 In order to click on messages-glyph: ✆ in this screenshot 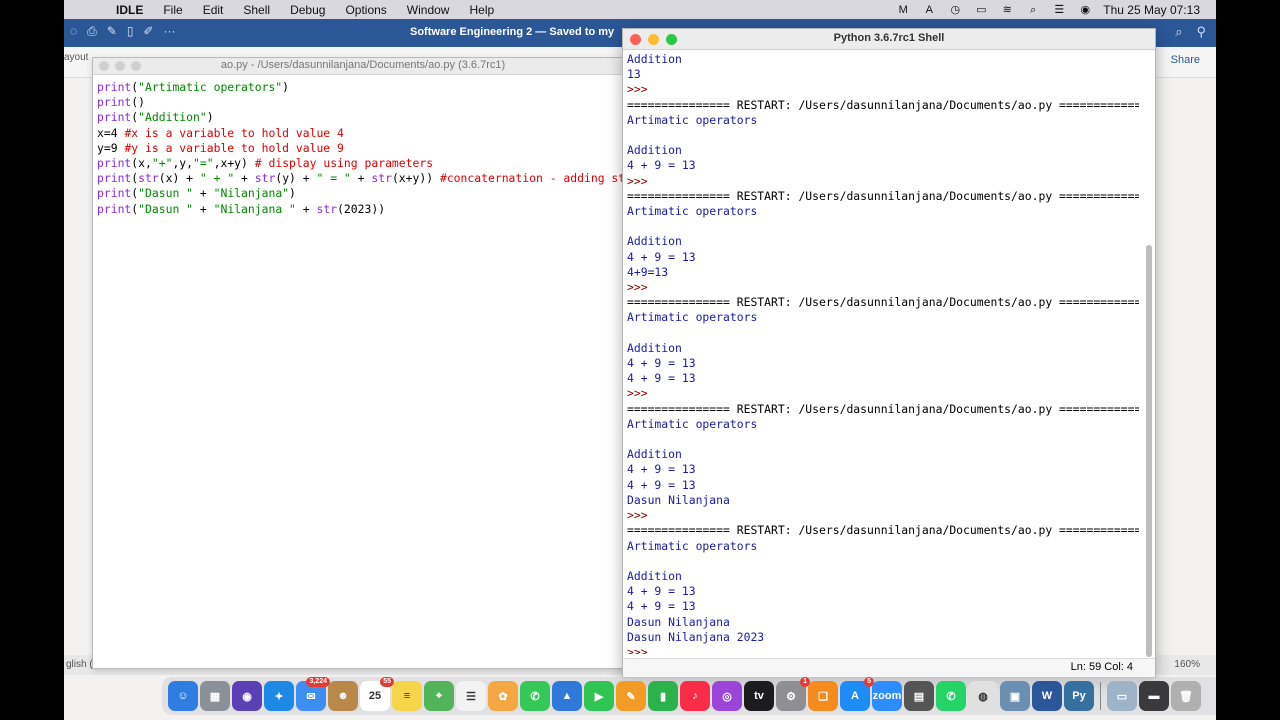, I will do `click(535, 696)`.